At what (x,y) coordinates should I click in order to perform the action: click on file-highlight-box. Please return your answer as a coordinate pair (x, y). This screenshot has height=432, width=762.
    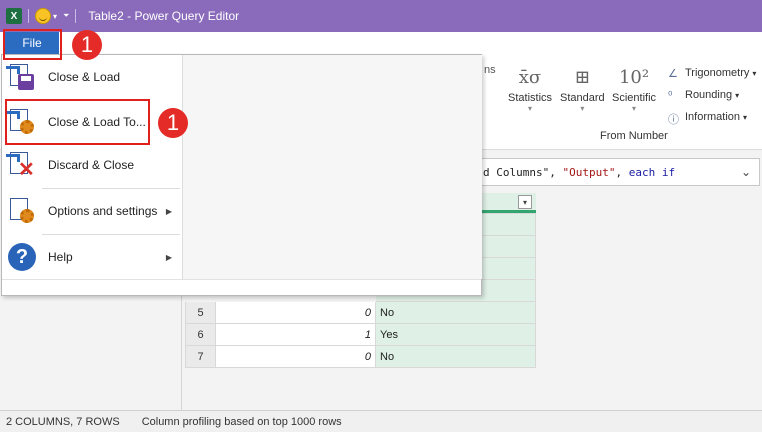
    Looking at the image, I should click on (32, 44).